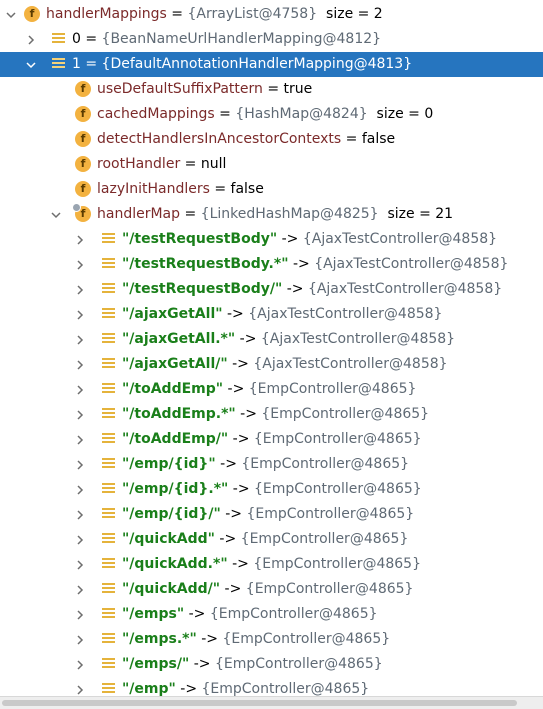 The height and width of the screenshot is (709, 543). I want to click on map-key: "/emp/{id}/", so click(171, 514).